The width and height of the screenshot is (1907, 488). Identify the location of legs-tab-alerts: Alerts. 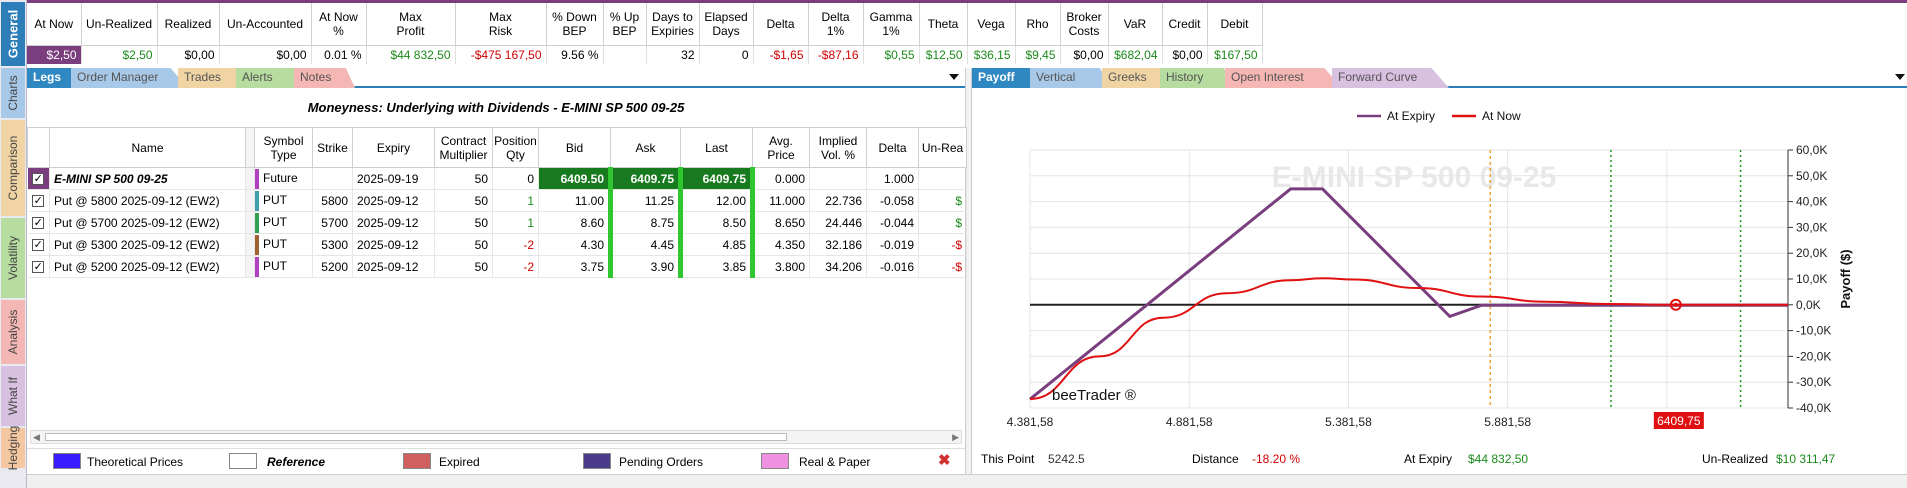
(270, 78).